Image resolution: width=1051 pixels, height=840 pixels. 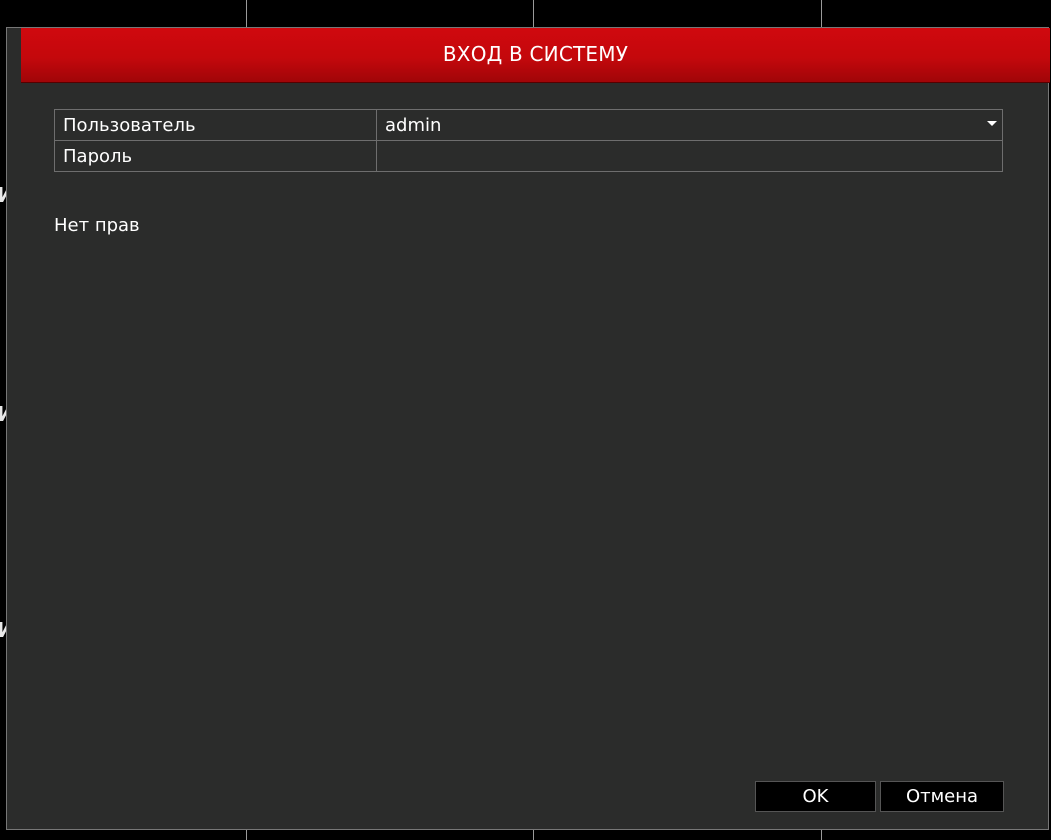 What do you see at coordinates (942, 796) in the screenshot?
I see `cancel-button: Отмена` at bounding box center [942, 796].